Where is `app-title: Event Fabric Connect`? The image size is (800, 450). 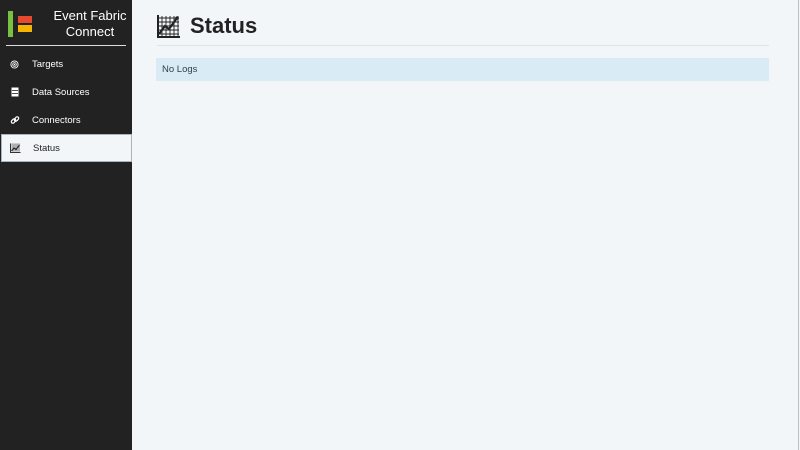 app-title: Event Fabric Connect is located at coordinates (90, 23).